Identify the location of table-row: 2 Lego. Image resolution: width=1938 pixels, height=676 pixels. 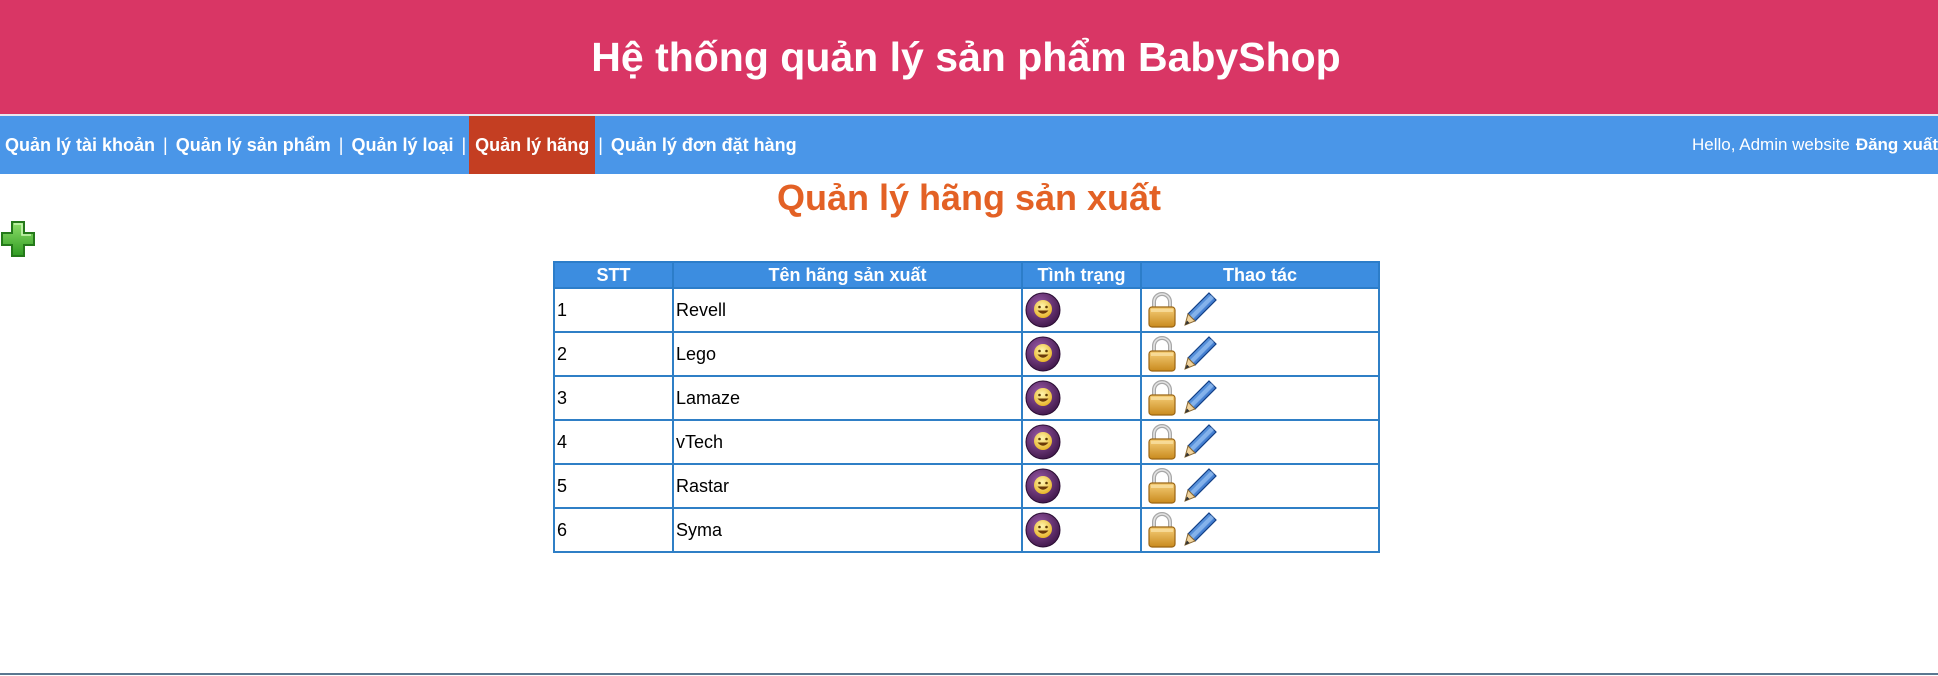
(966, 354).